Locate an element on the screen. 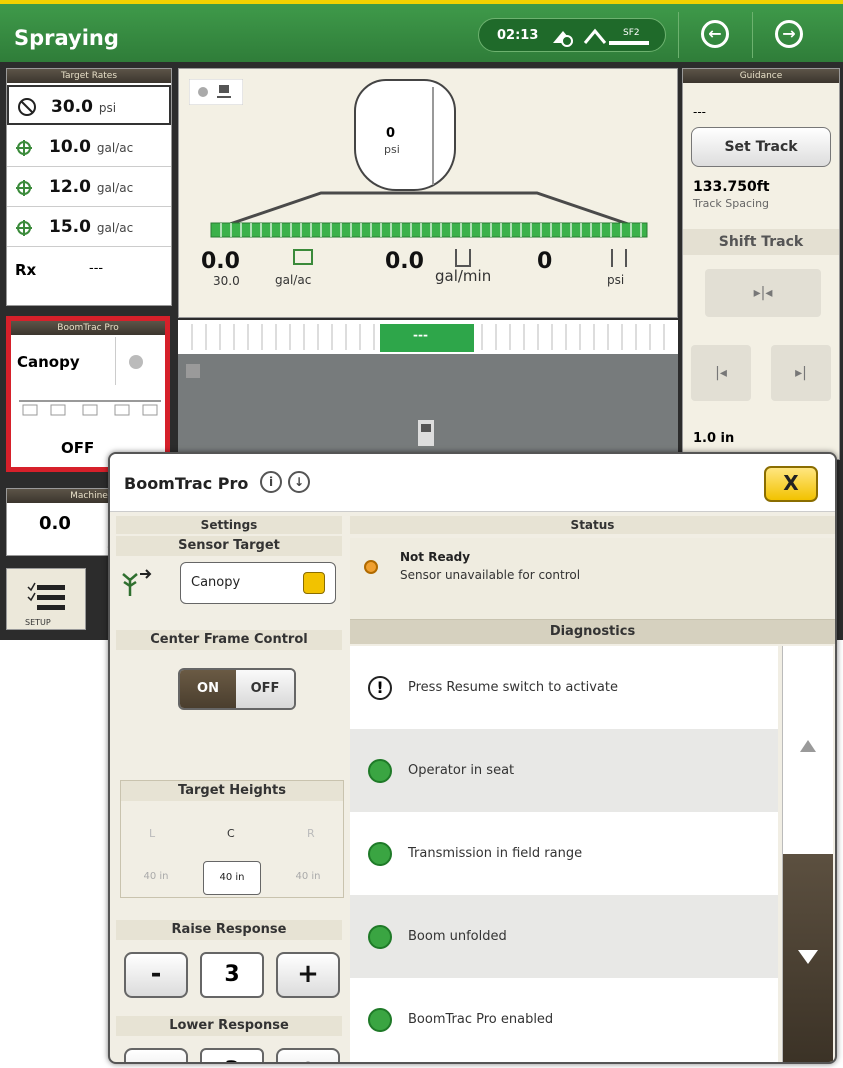 Image resolution: width=843 pixels, height=1068 pixels. center-frame-toggle: ON OFF is located at coordinates (237, 689).